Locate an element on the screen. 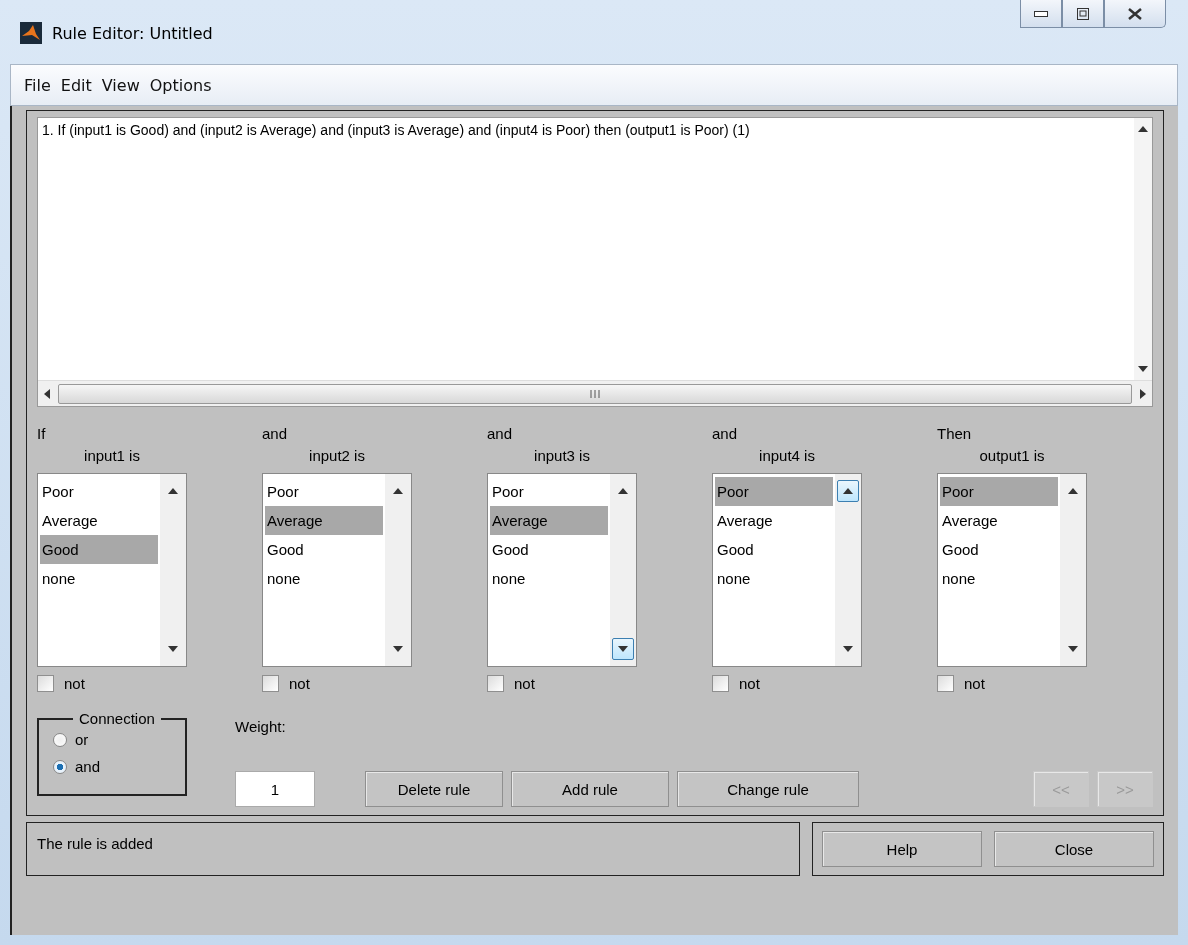  variable-label: input4 is is located at coordinates (787, 456).